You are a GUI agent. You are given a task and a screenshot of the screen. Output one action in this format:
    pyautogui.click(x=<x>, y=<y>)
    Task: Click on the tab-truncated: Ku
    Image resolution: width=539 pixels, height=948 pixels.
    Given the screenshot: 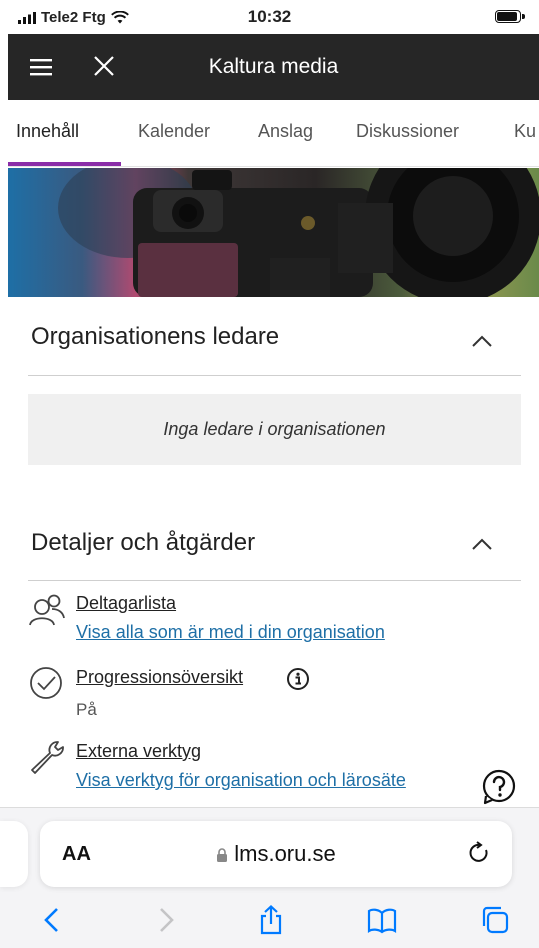 What is the action you would take?
    pyautogui.click(x=525, y=131)
    